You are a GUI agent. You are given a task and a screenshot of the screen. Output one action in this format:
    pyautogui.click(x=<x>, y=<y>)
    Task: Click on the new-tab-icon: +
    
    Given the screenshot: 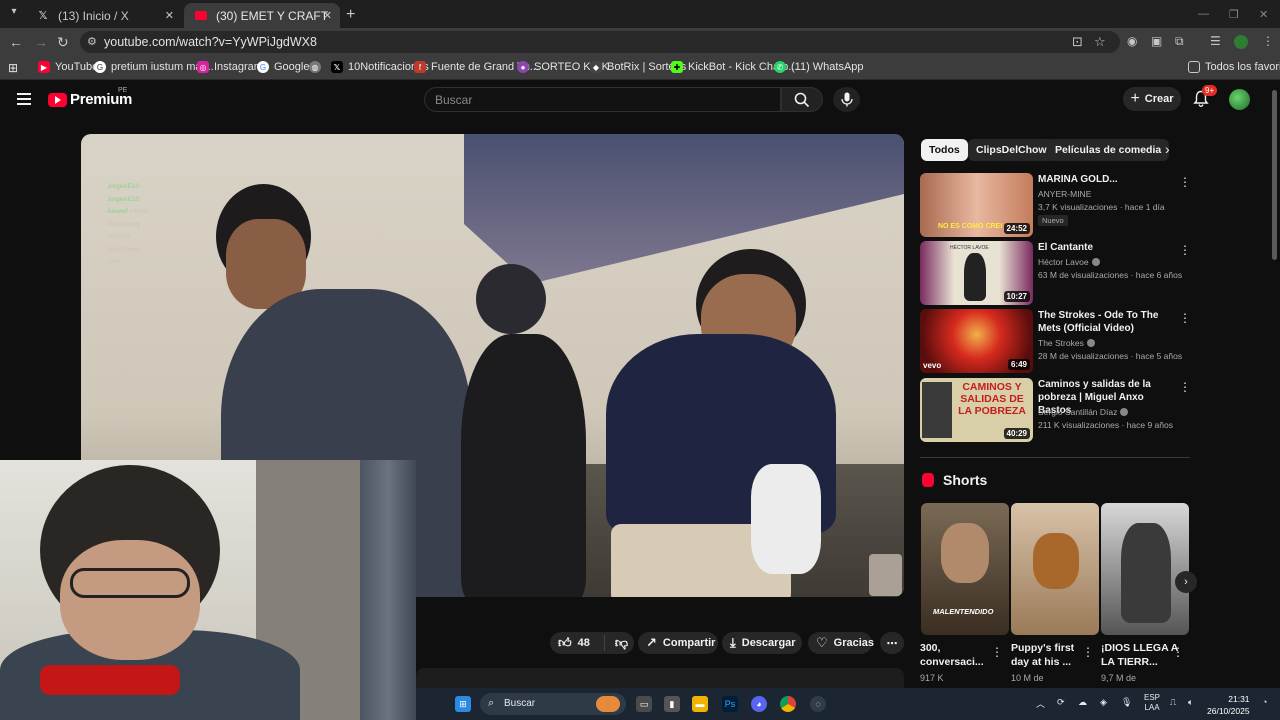 What is the action you would take?
    pyautogui.click(x=350, y=15)
    